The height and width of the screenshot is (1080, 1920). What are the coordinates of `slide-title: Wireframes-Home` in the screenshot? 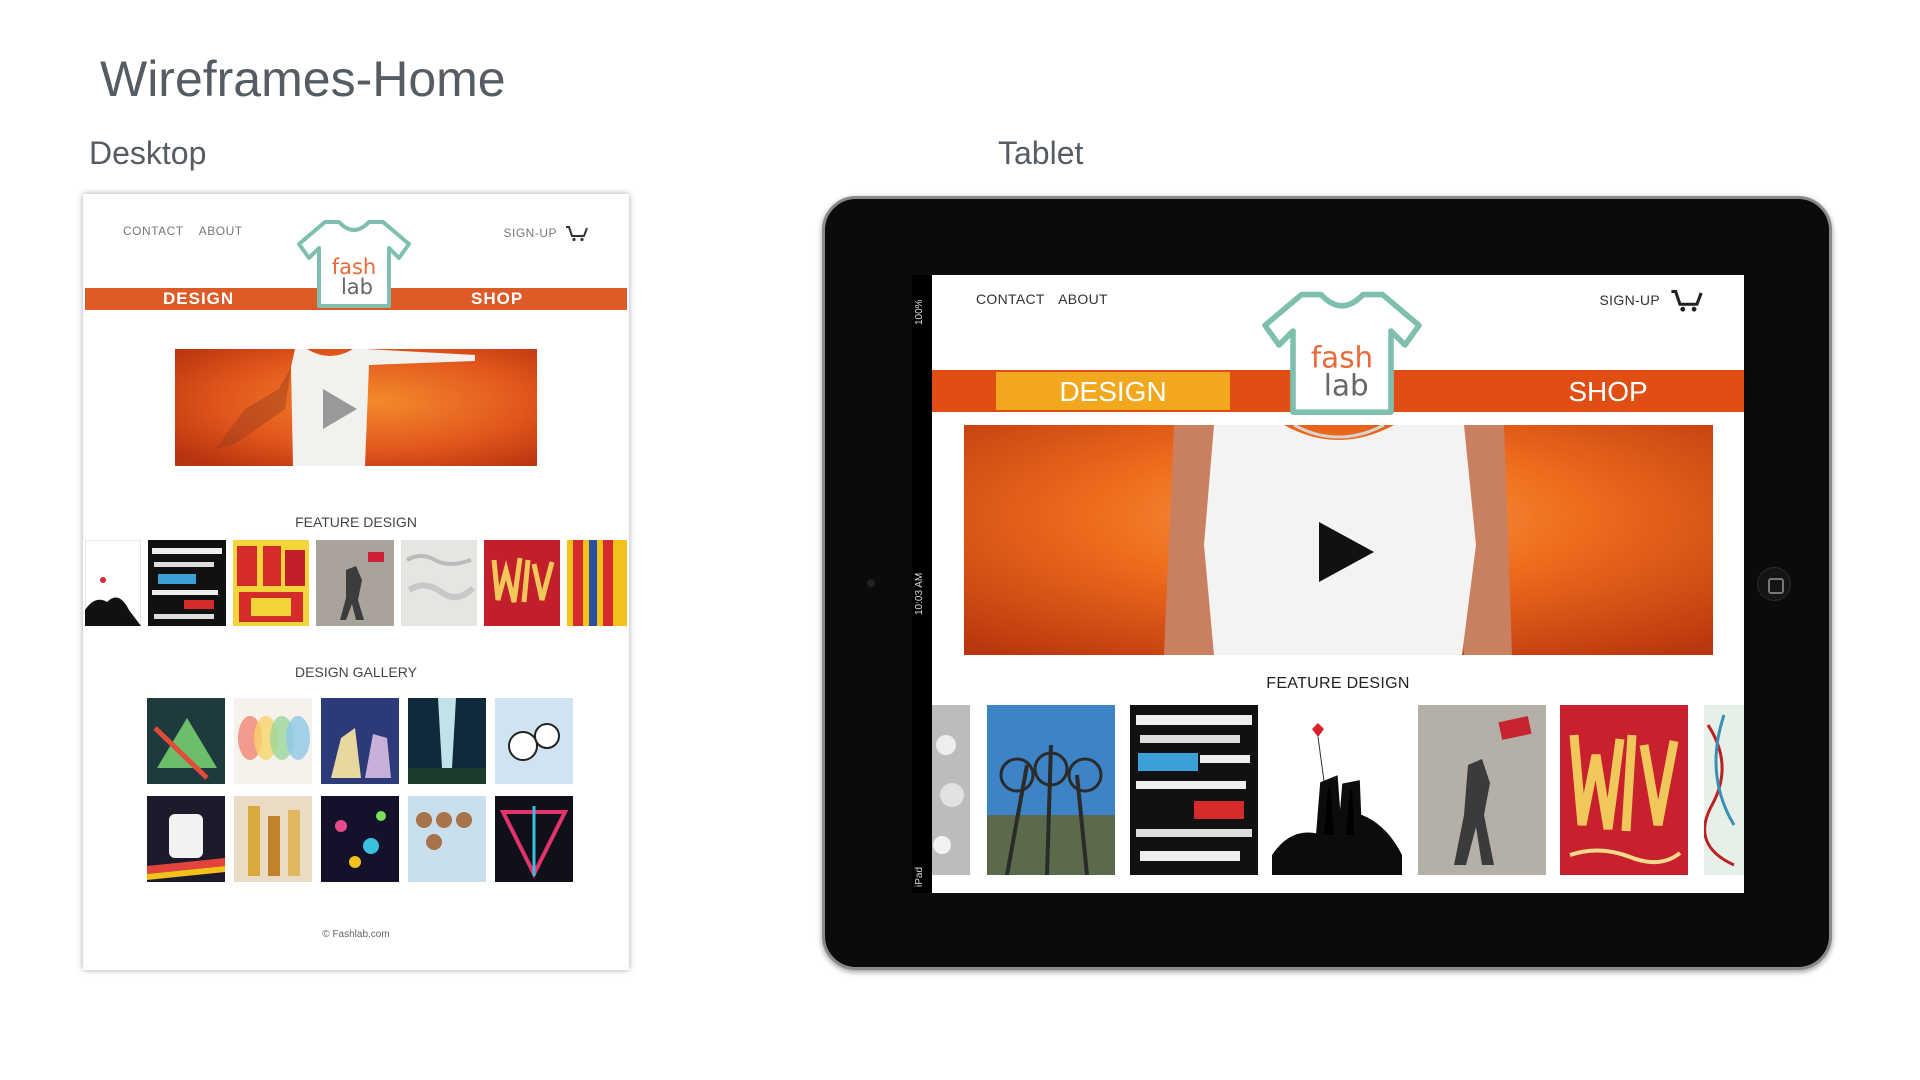 It's located at (303, 79).